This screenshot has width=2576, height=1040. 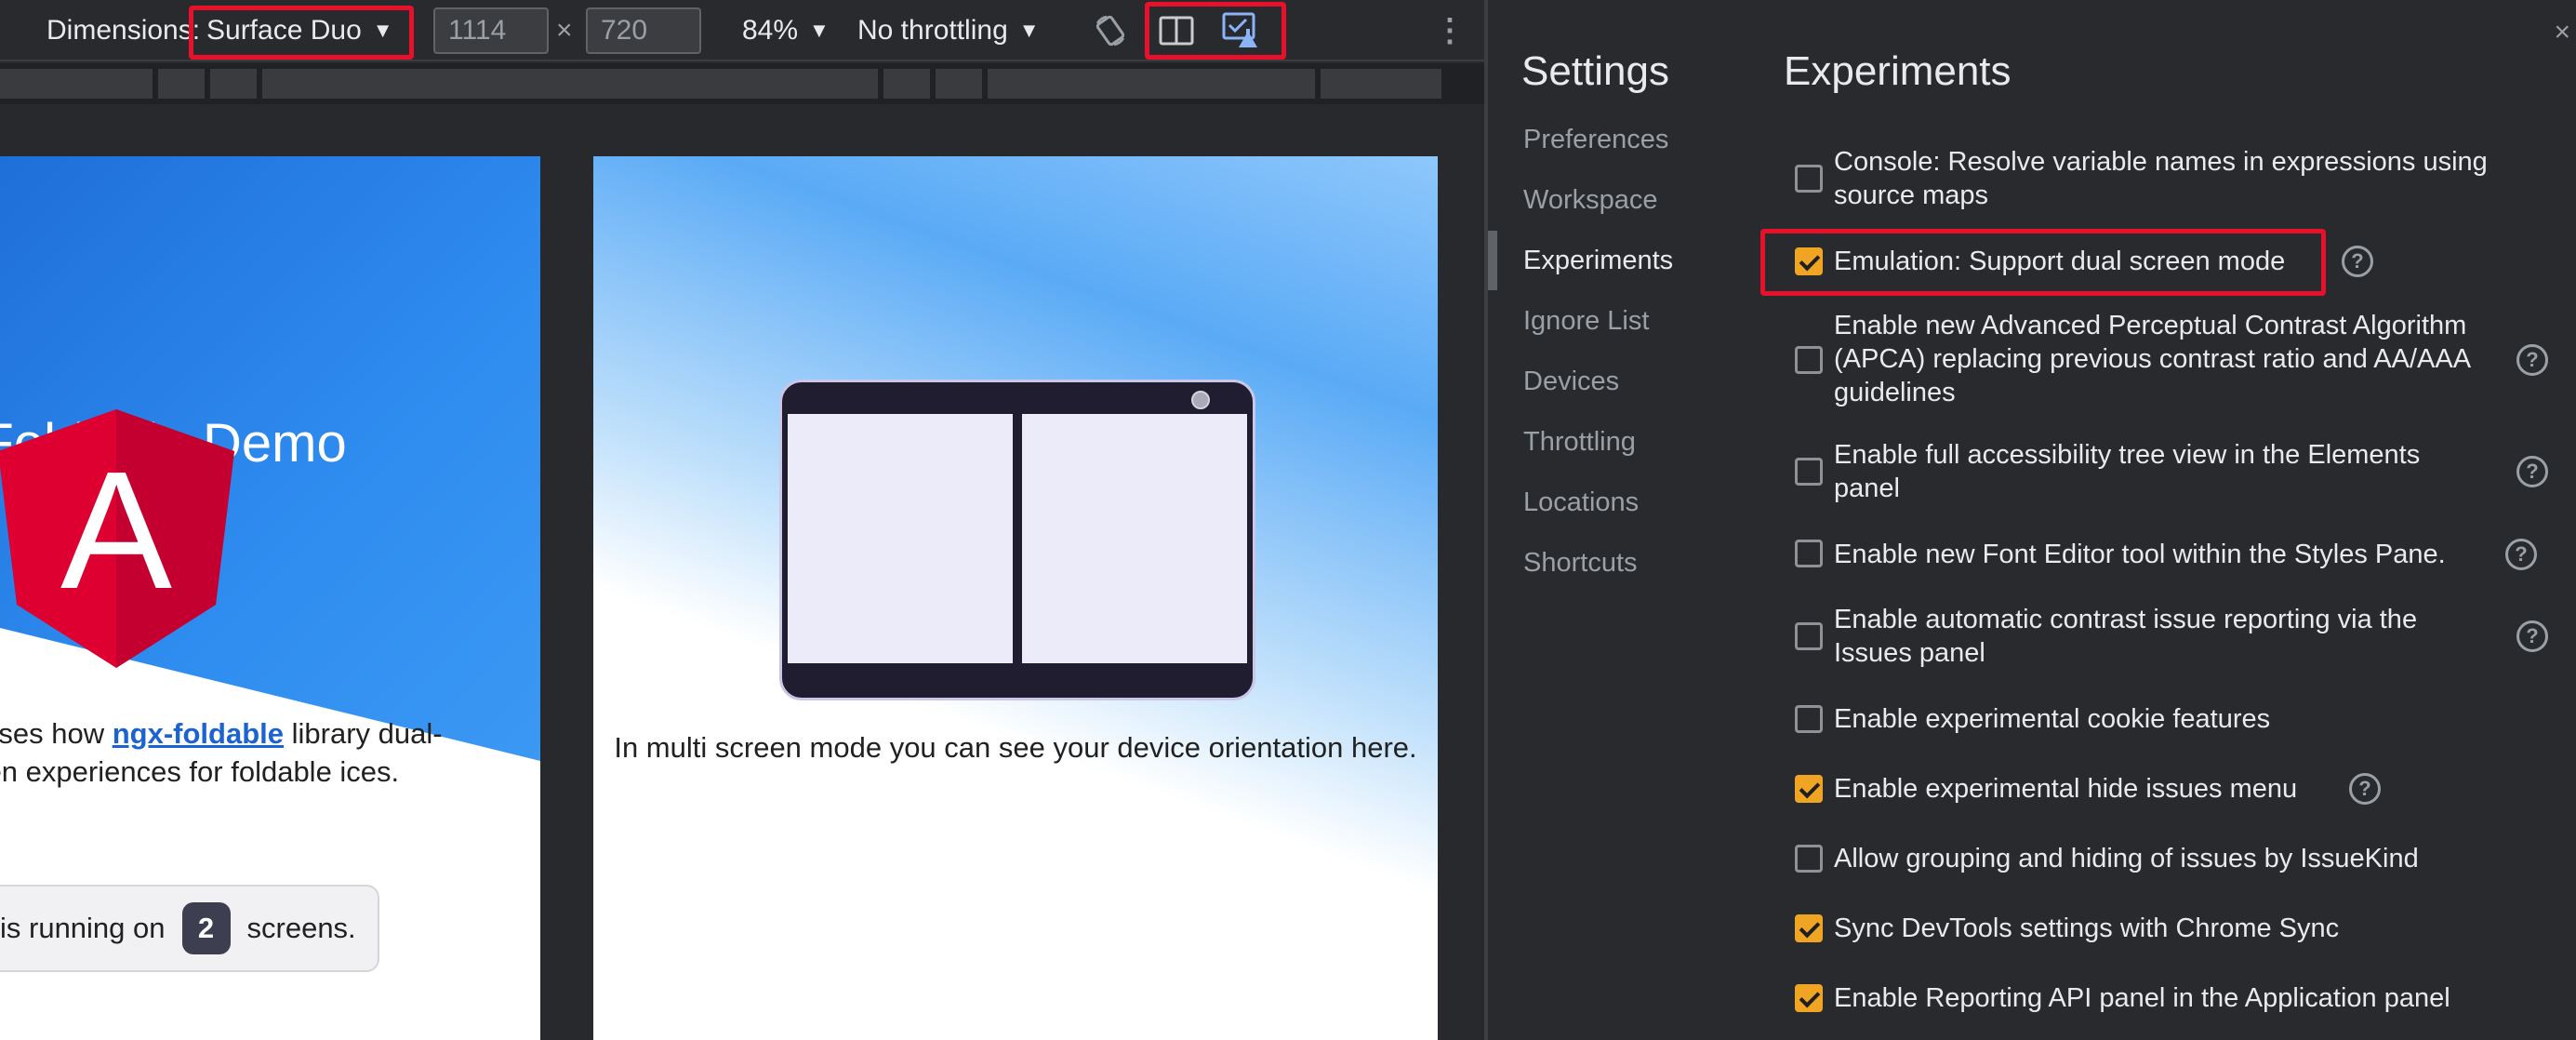 What do you see at coordinates (2066, 789) in the screenshot?
I see `experiment-label: Enable experimental hide issues menu` at bounding box center [2066, 789].